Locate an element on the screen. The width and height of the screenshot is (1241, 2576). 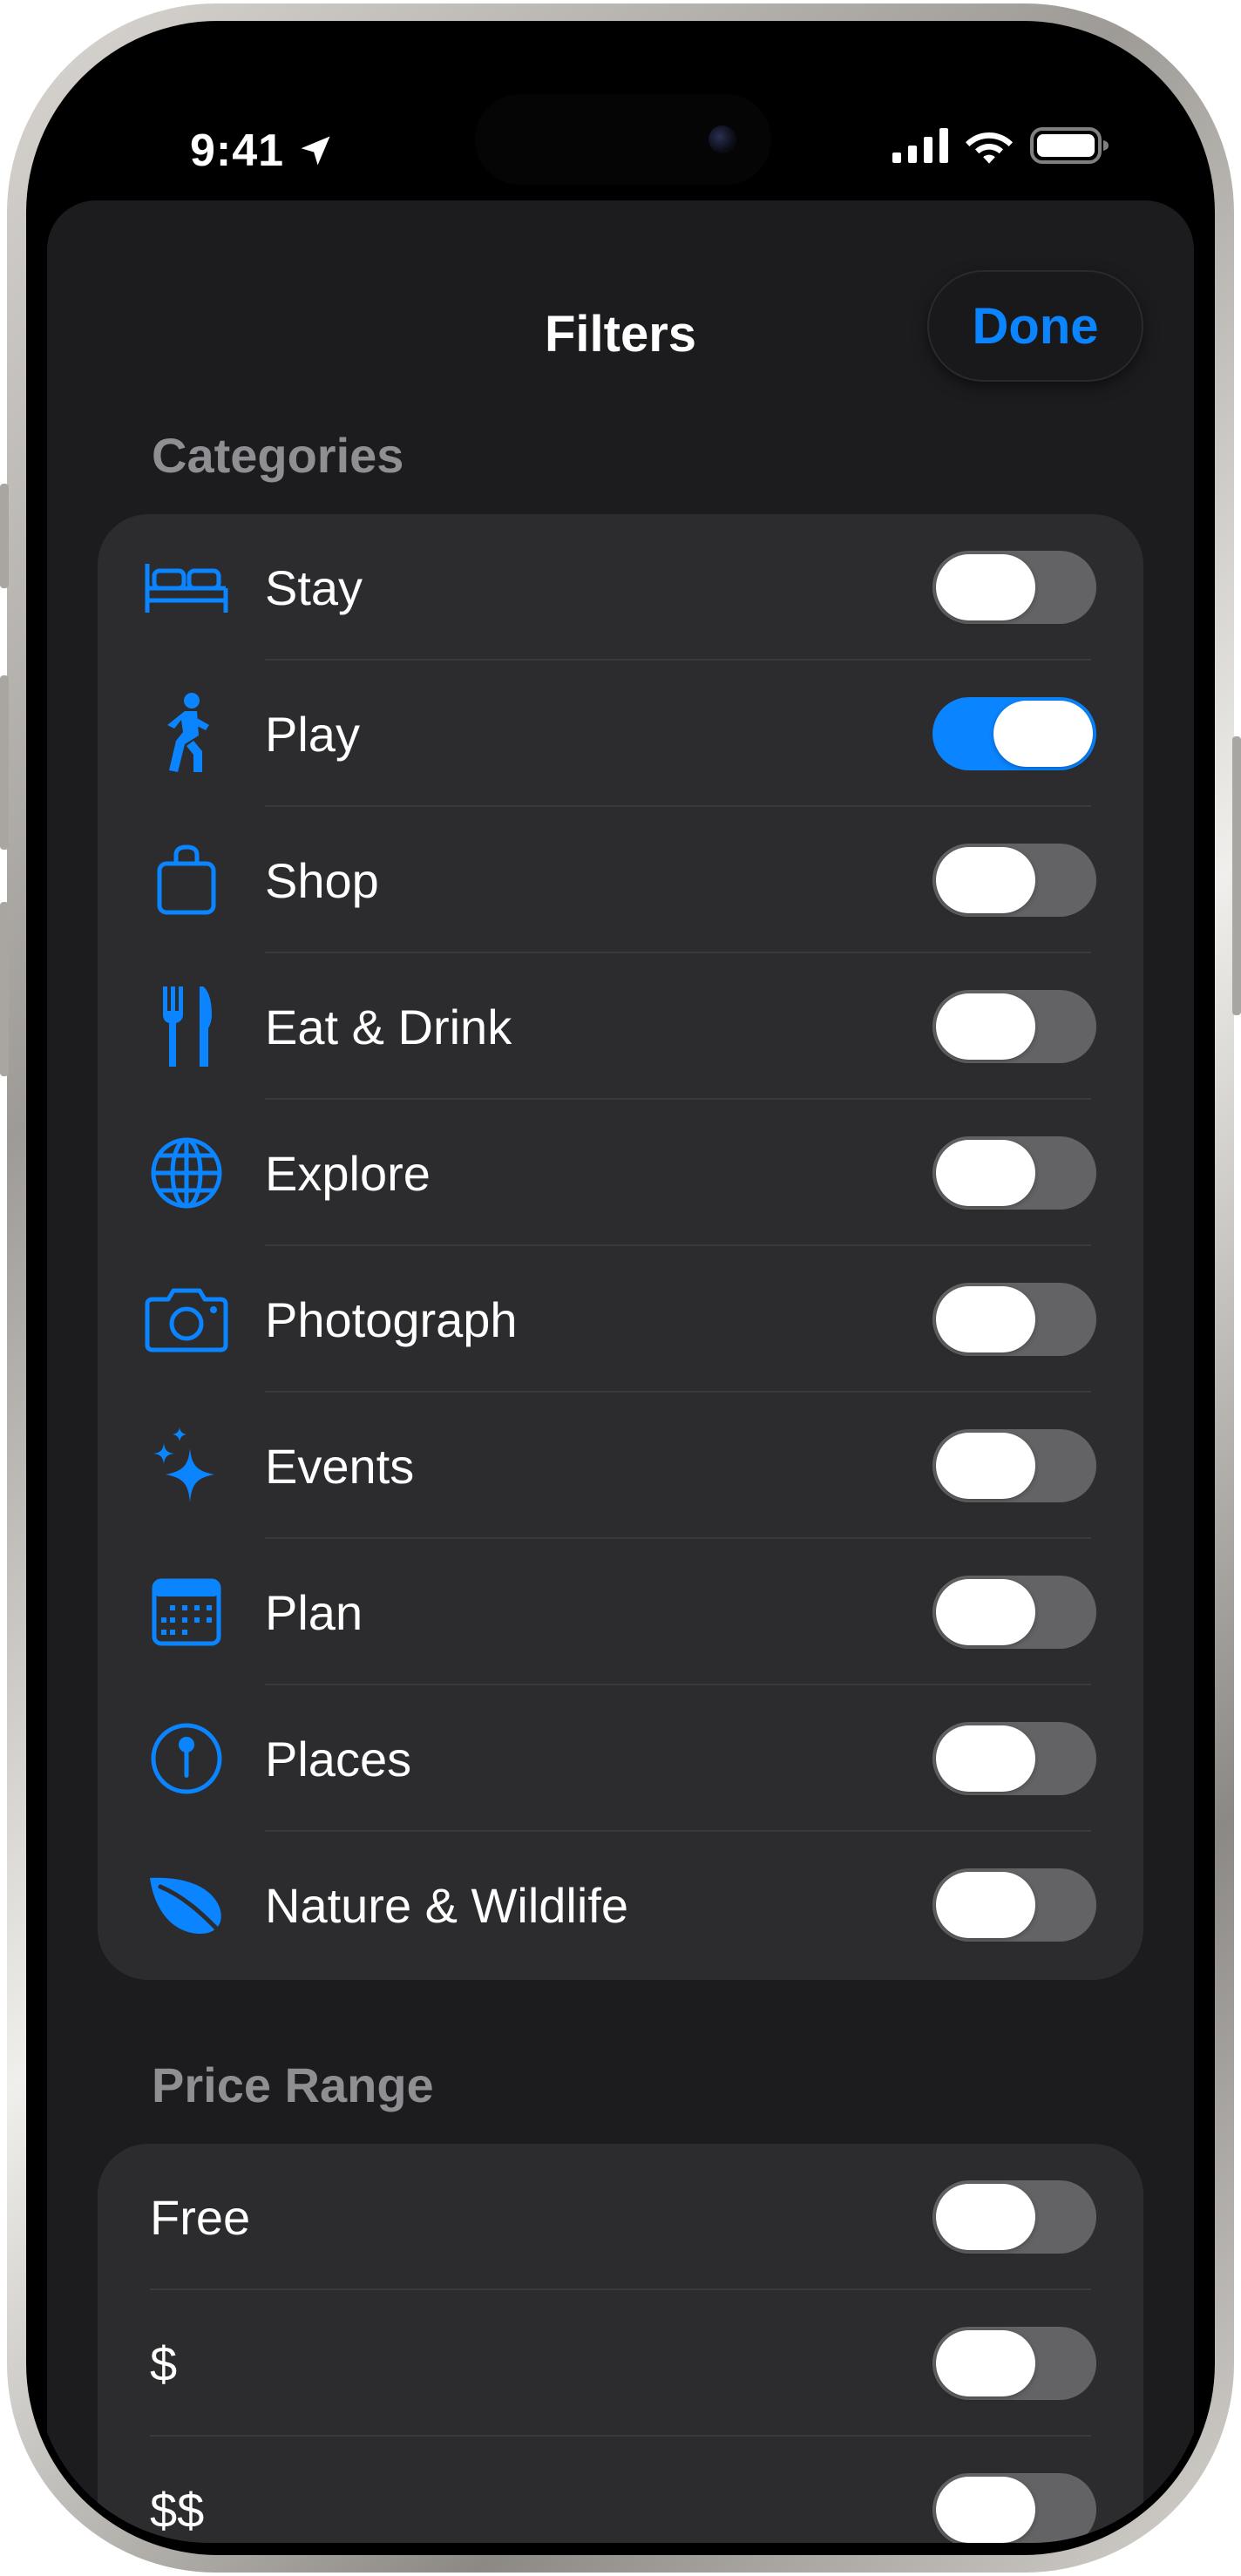
wifi-icon is located at coordinates (989, 147).